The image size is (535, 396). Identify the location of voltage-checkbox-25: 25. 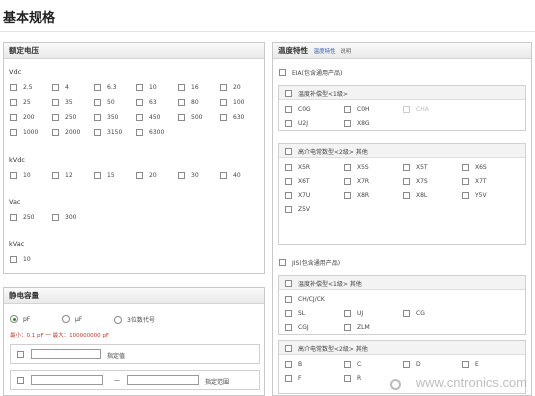
(20, 102).